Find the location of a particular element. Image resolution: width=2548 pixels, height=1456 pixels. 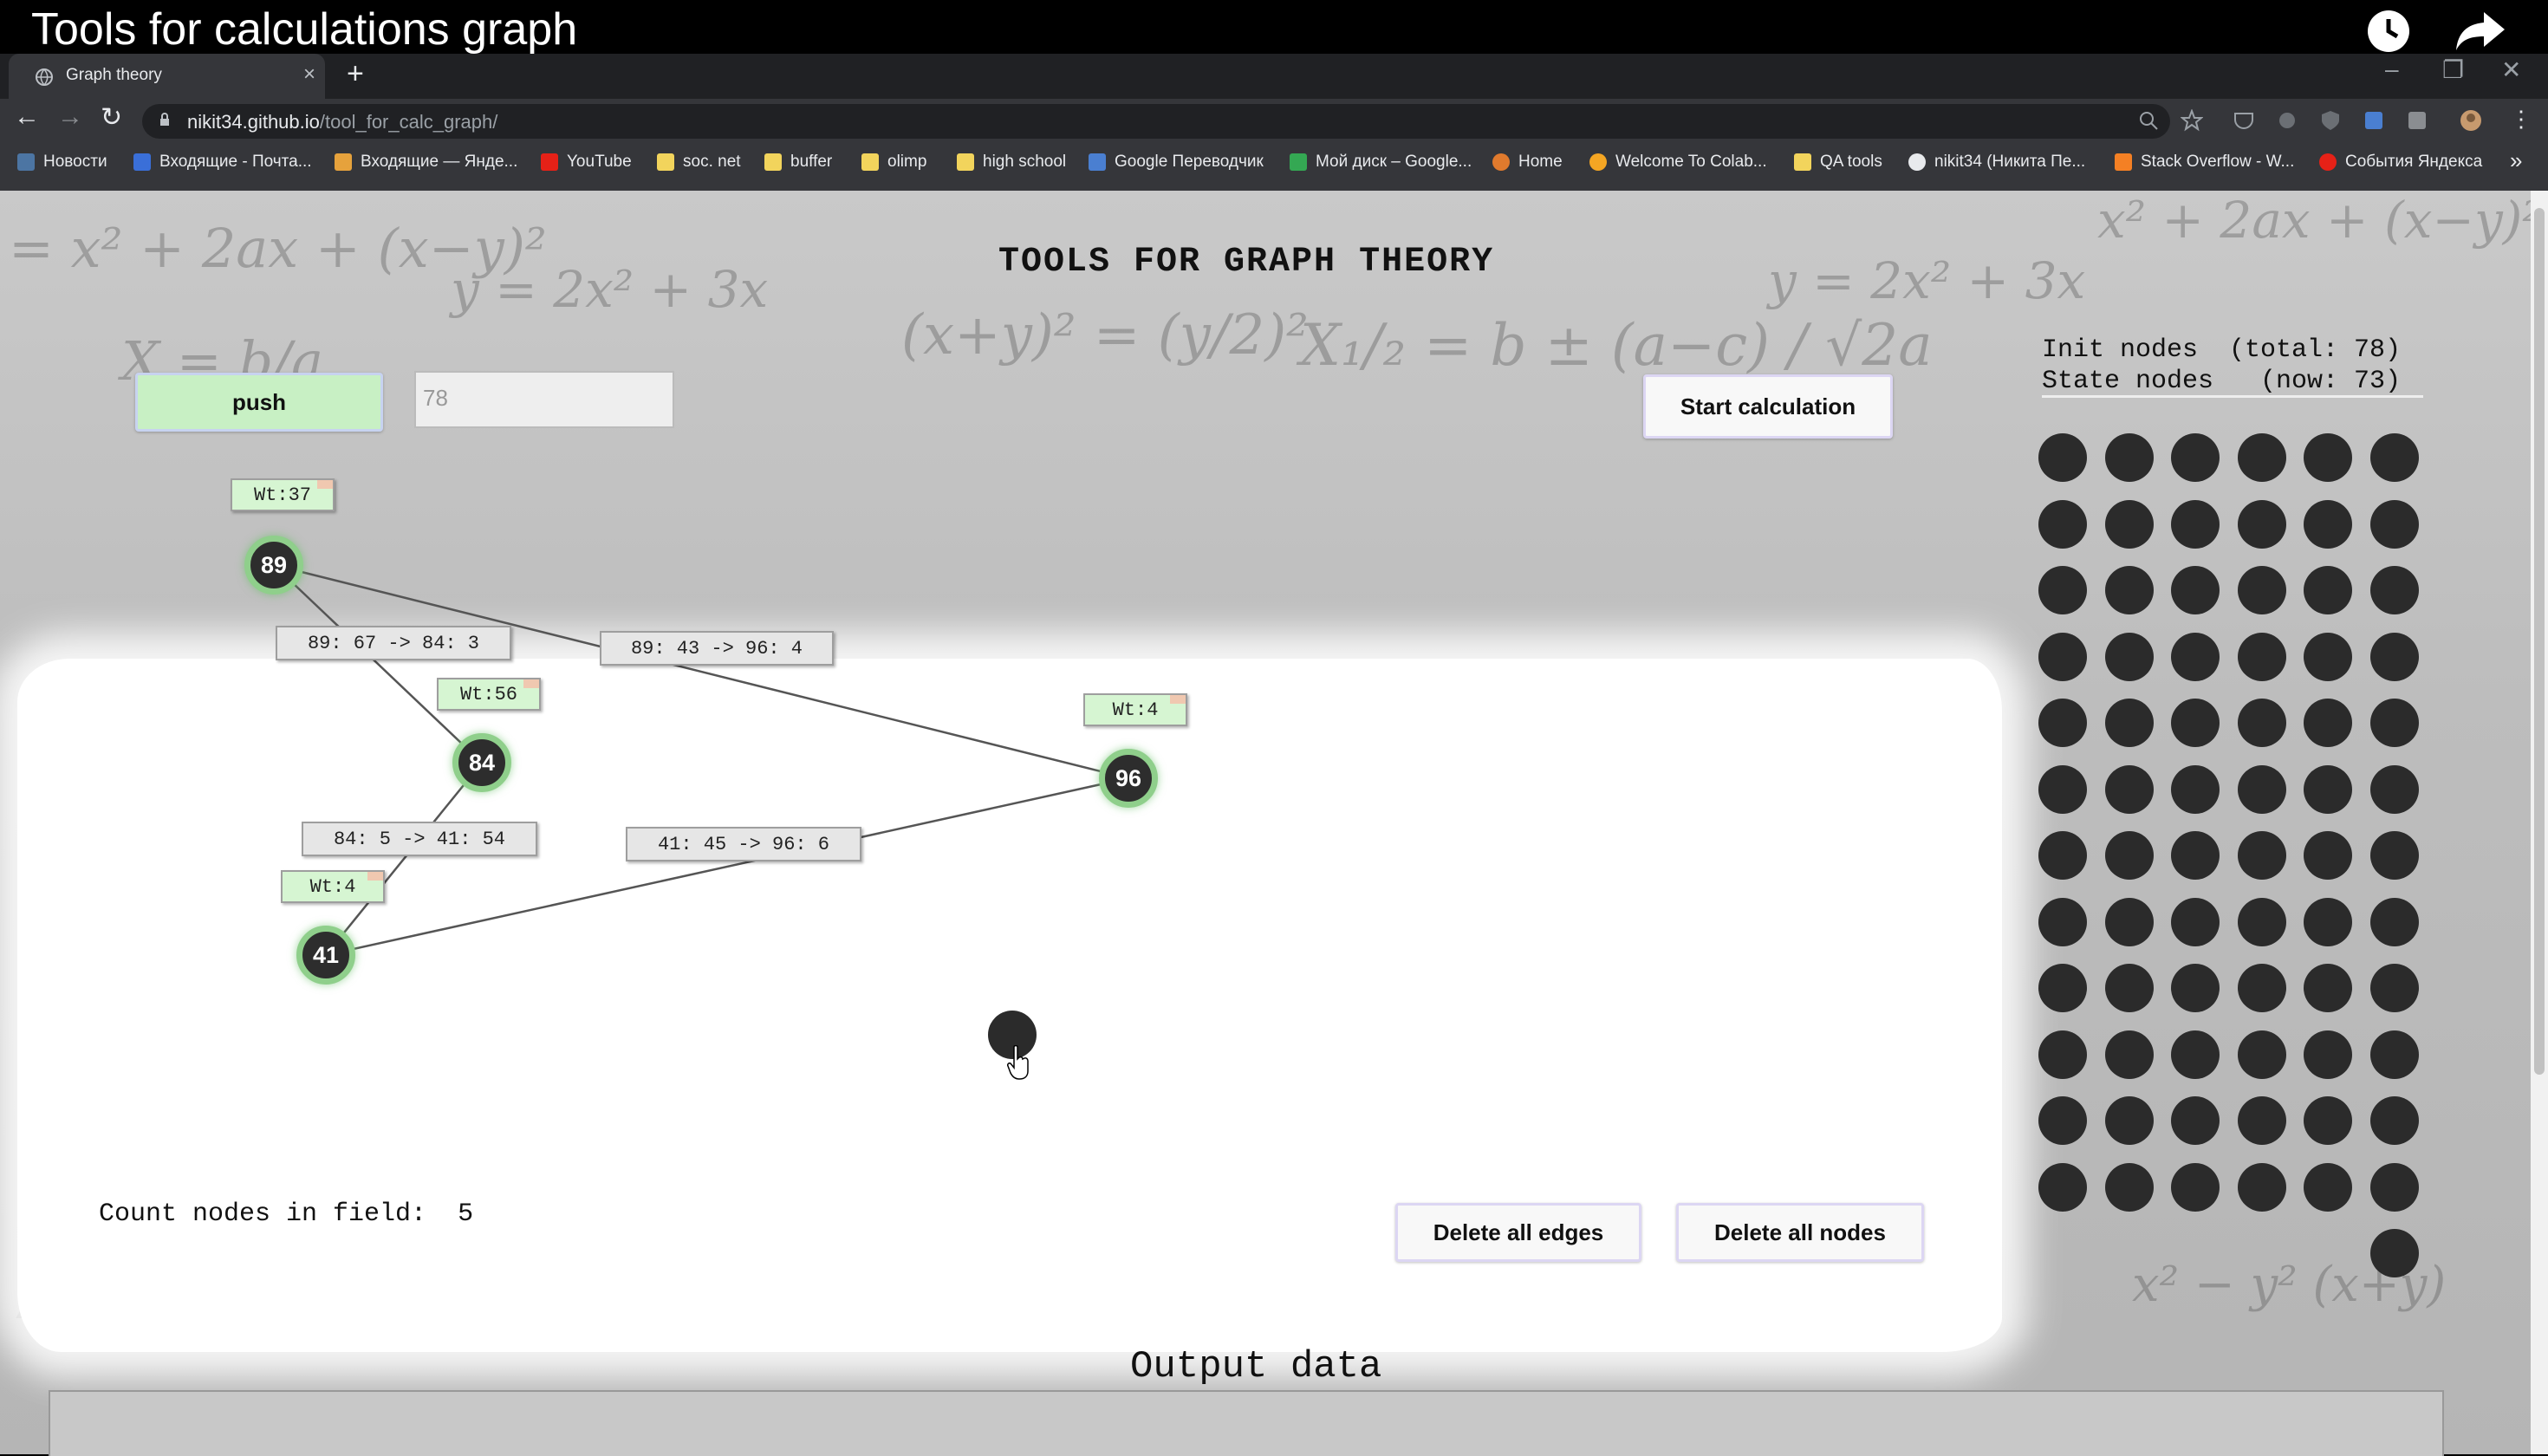

tab-close-icon: × is located at coordinates (309, 74).